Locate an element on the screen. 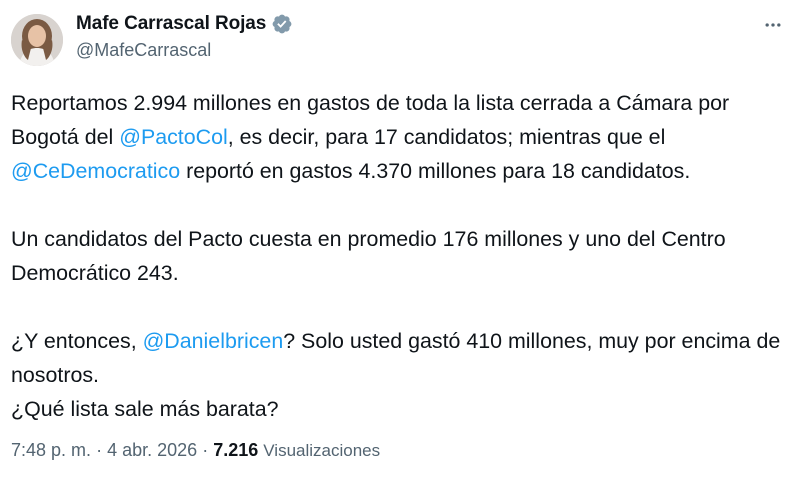  author-handle: @MafeCarrascal is located at coordinates (143, 50).